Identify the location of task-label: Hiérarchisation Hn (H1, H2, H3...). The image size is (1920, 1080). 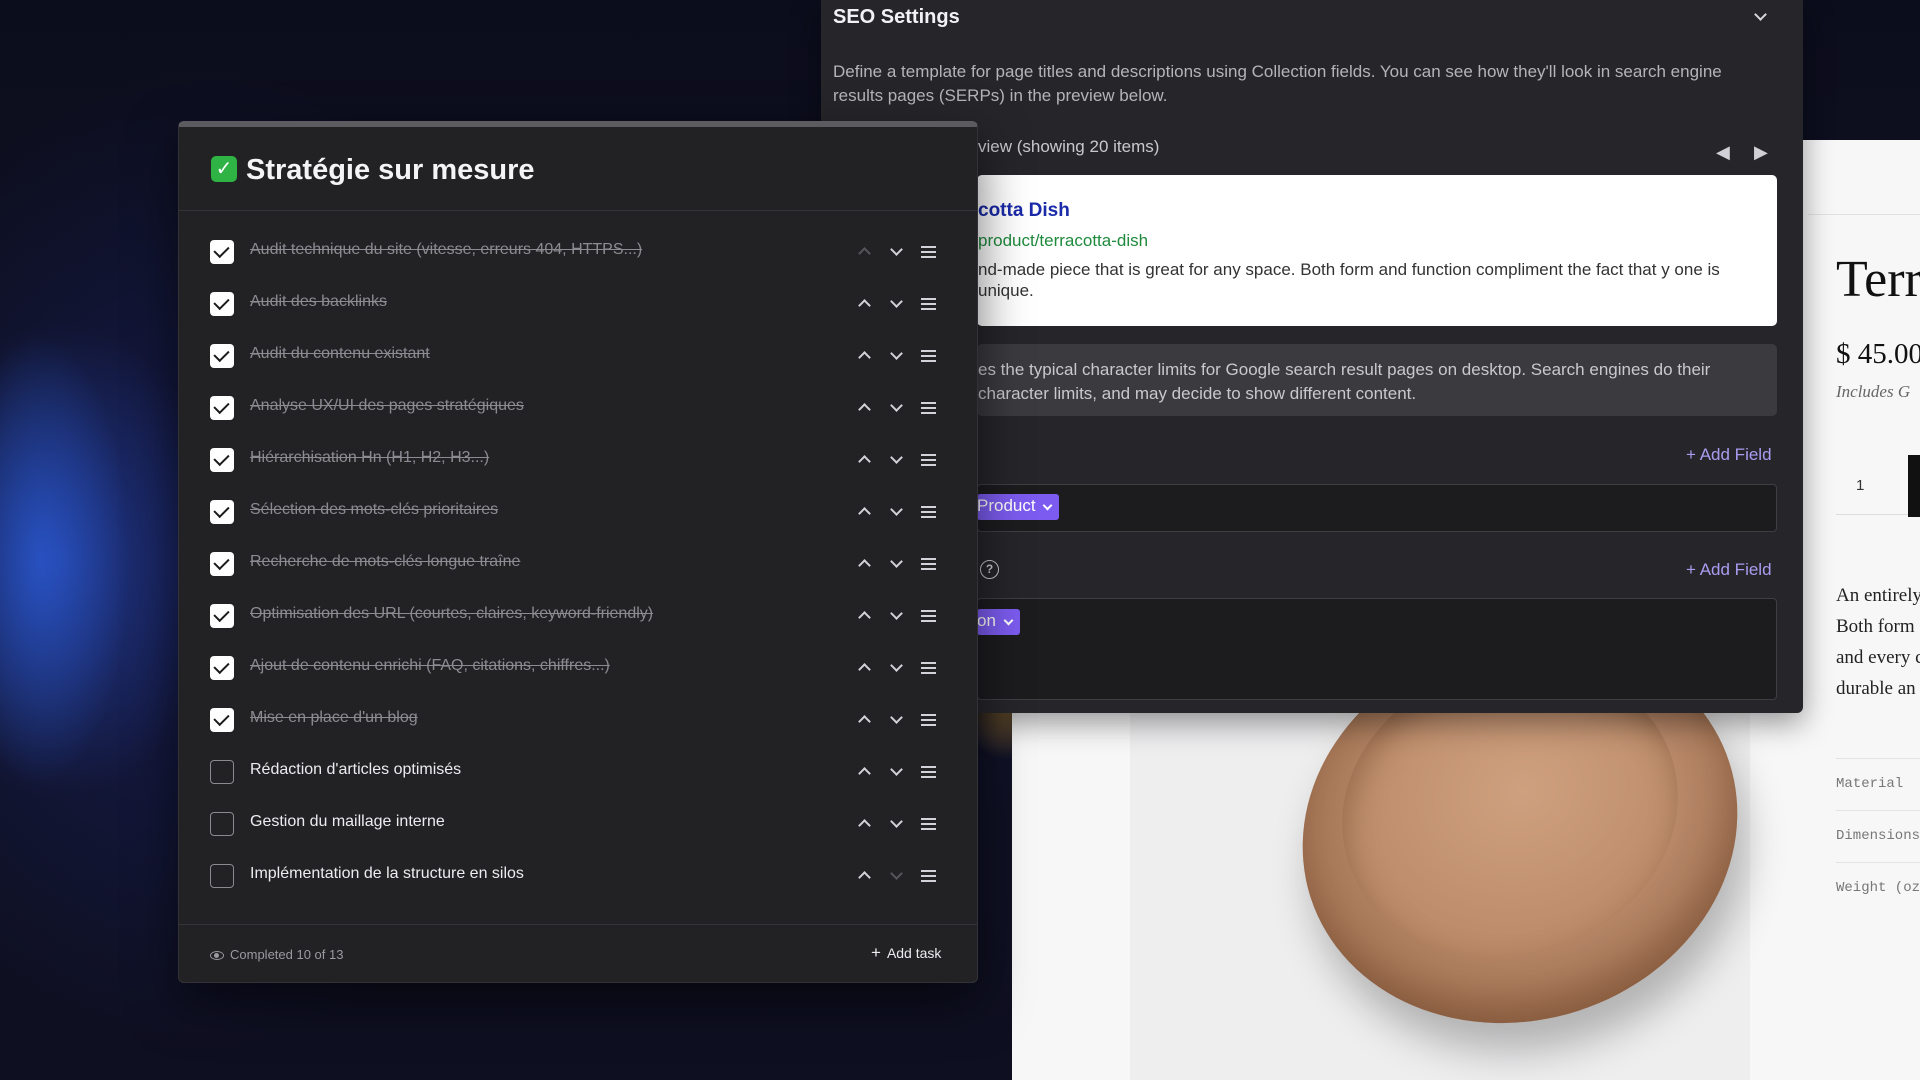
(369, 458).